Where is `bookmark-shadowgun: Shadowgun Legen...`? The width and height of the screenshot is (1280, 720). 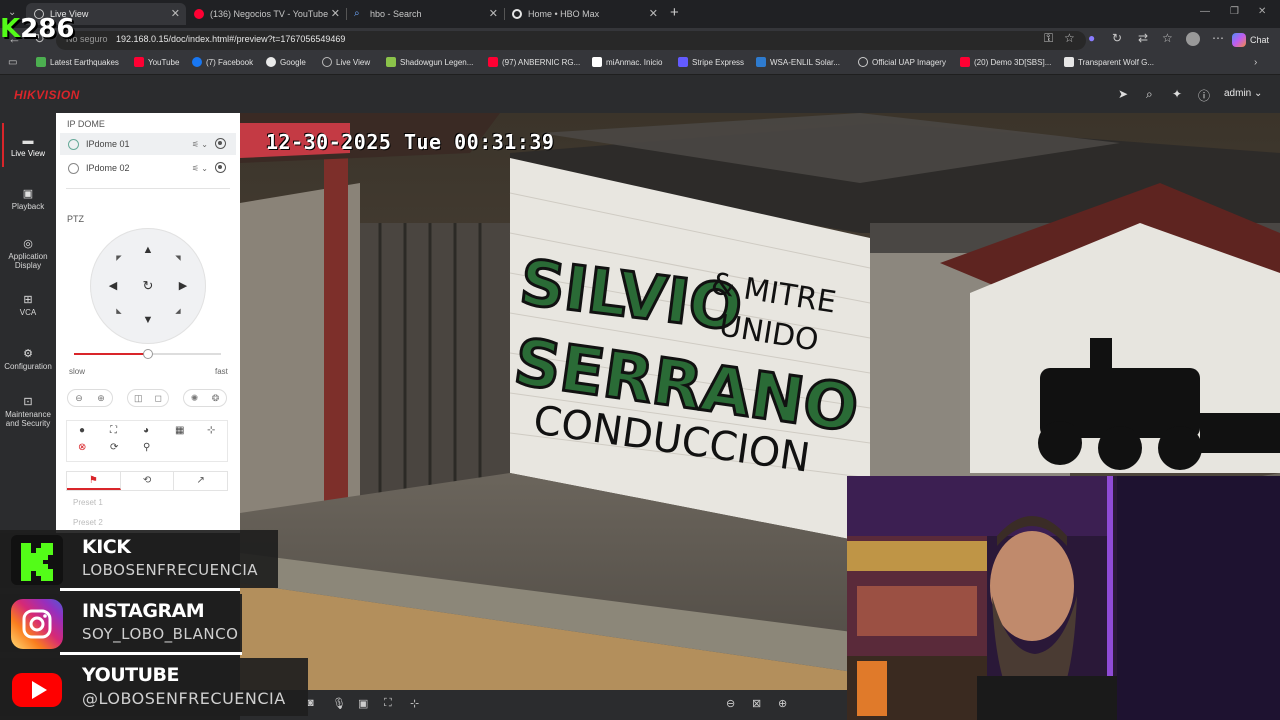 bookmark-shadowgun: Shadowgun Legen... is located at coordinates (429, 62).